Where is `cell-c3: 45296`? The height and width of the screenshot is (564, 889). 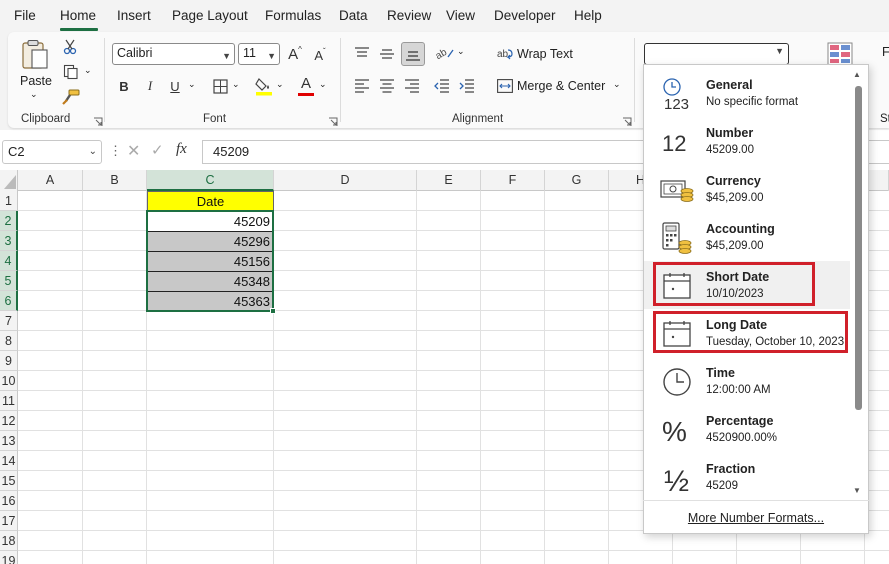 cell-c3: 45296 is located at coordinates (210, 241).